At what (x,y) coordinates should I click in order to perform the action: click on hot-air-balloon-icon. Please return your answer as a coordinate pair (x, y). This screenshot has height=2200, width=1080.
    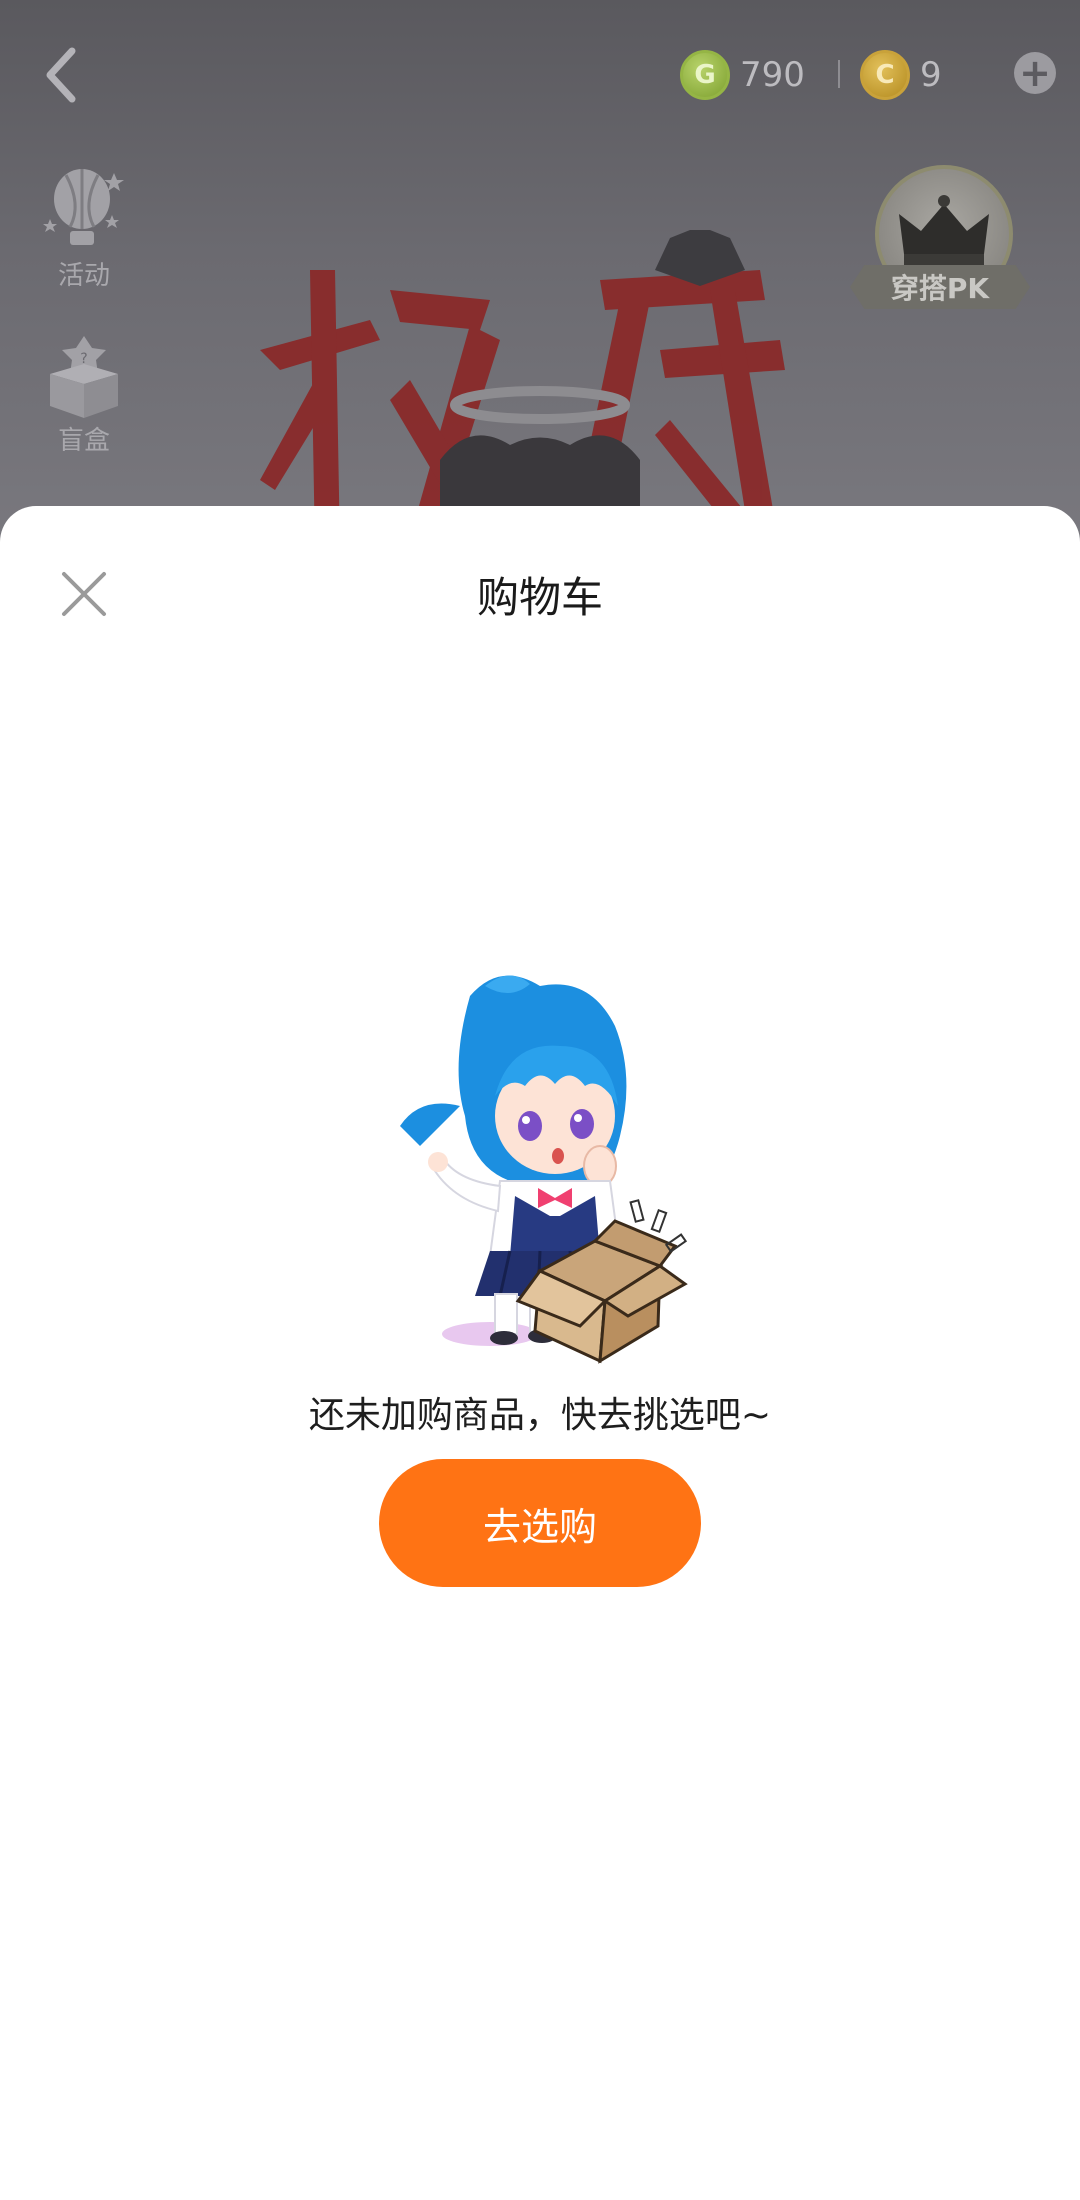
    Looking at the image, I should click on (83, 207).